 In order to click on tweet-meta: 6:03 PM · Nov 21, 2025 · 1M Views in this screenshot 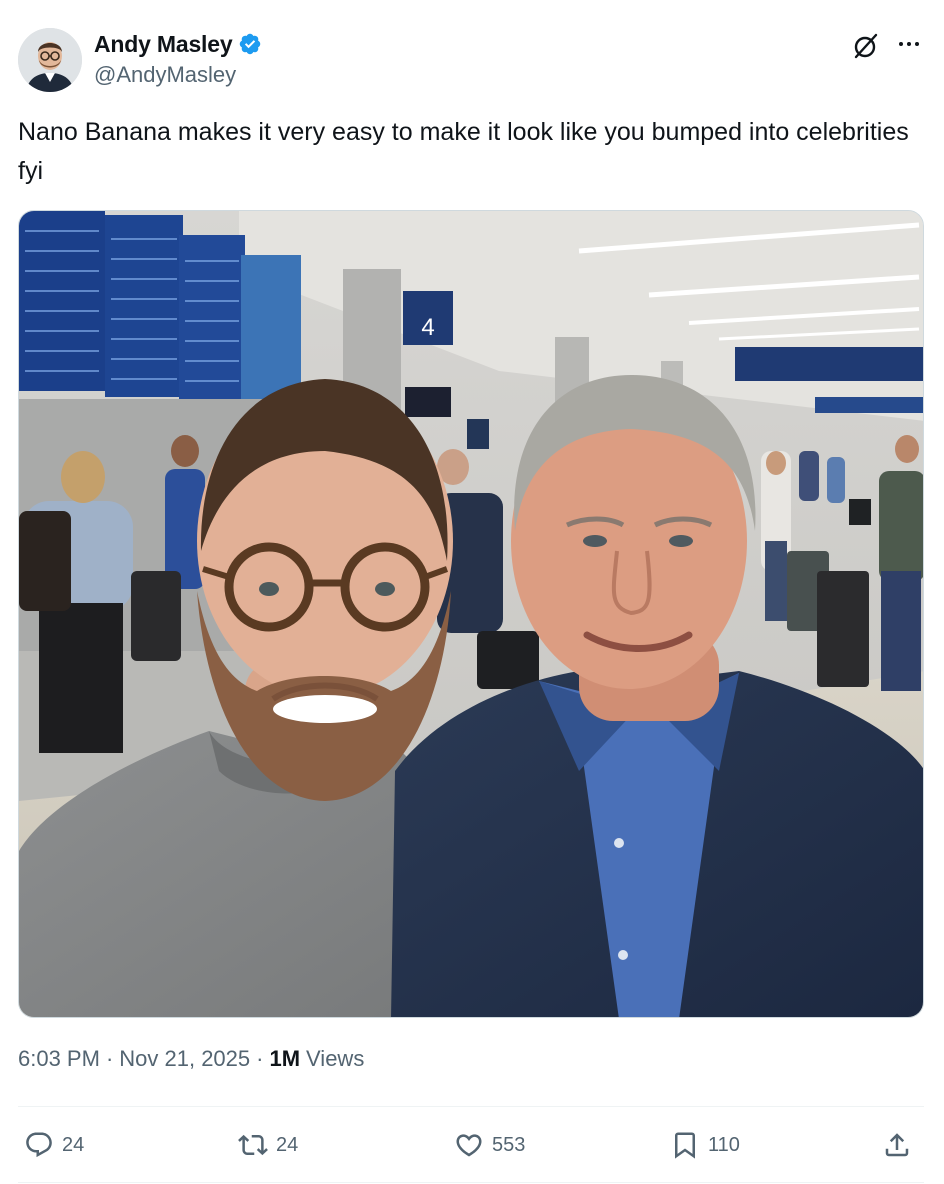, I will do `click(191, 1059)`.